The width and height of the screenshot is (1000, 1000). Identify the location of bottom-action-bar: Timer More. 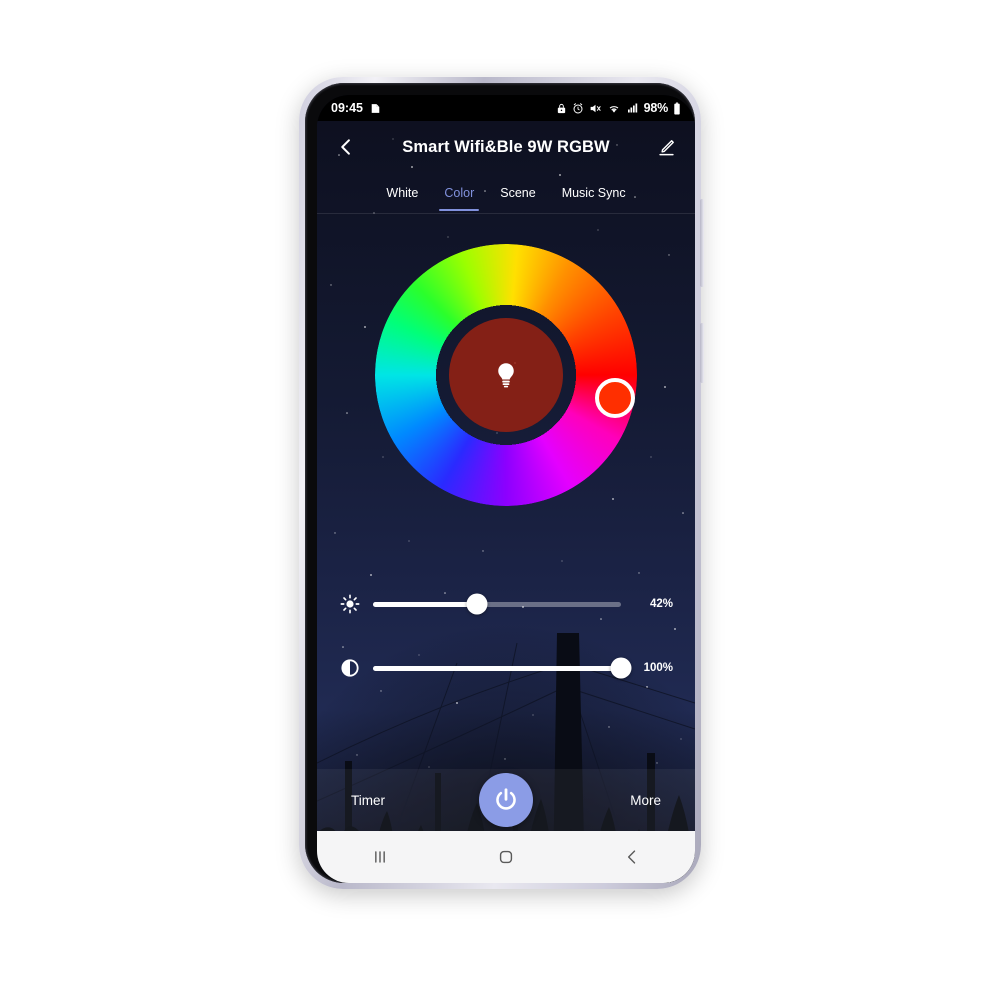
(506, 800).